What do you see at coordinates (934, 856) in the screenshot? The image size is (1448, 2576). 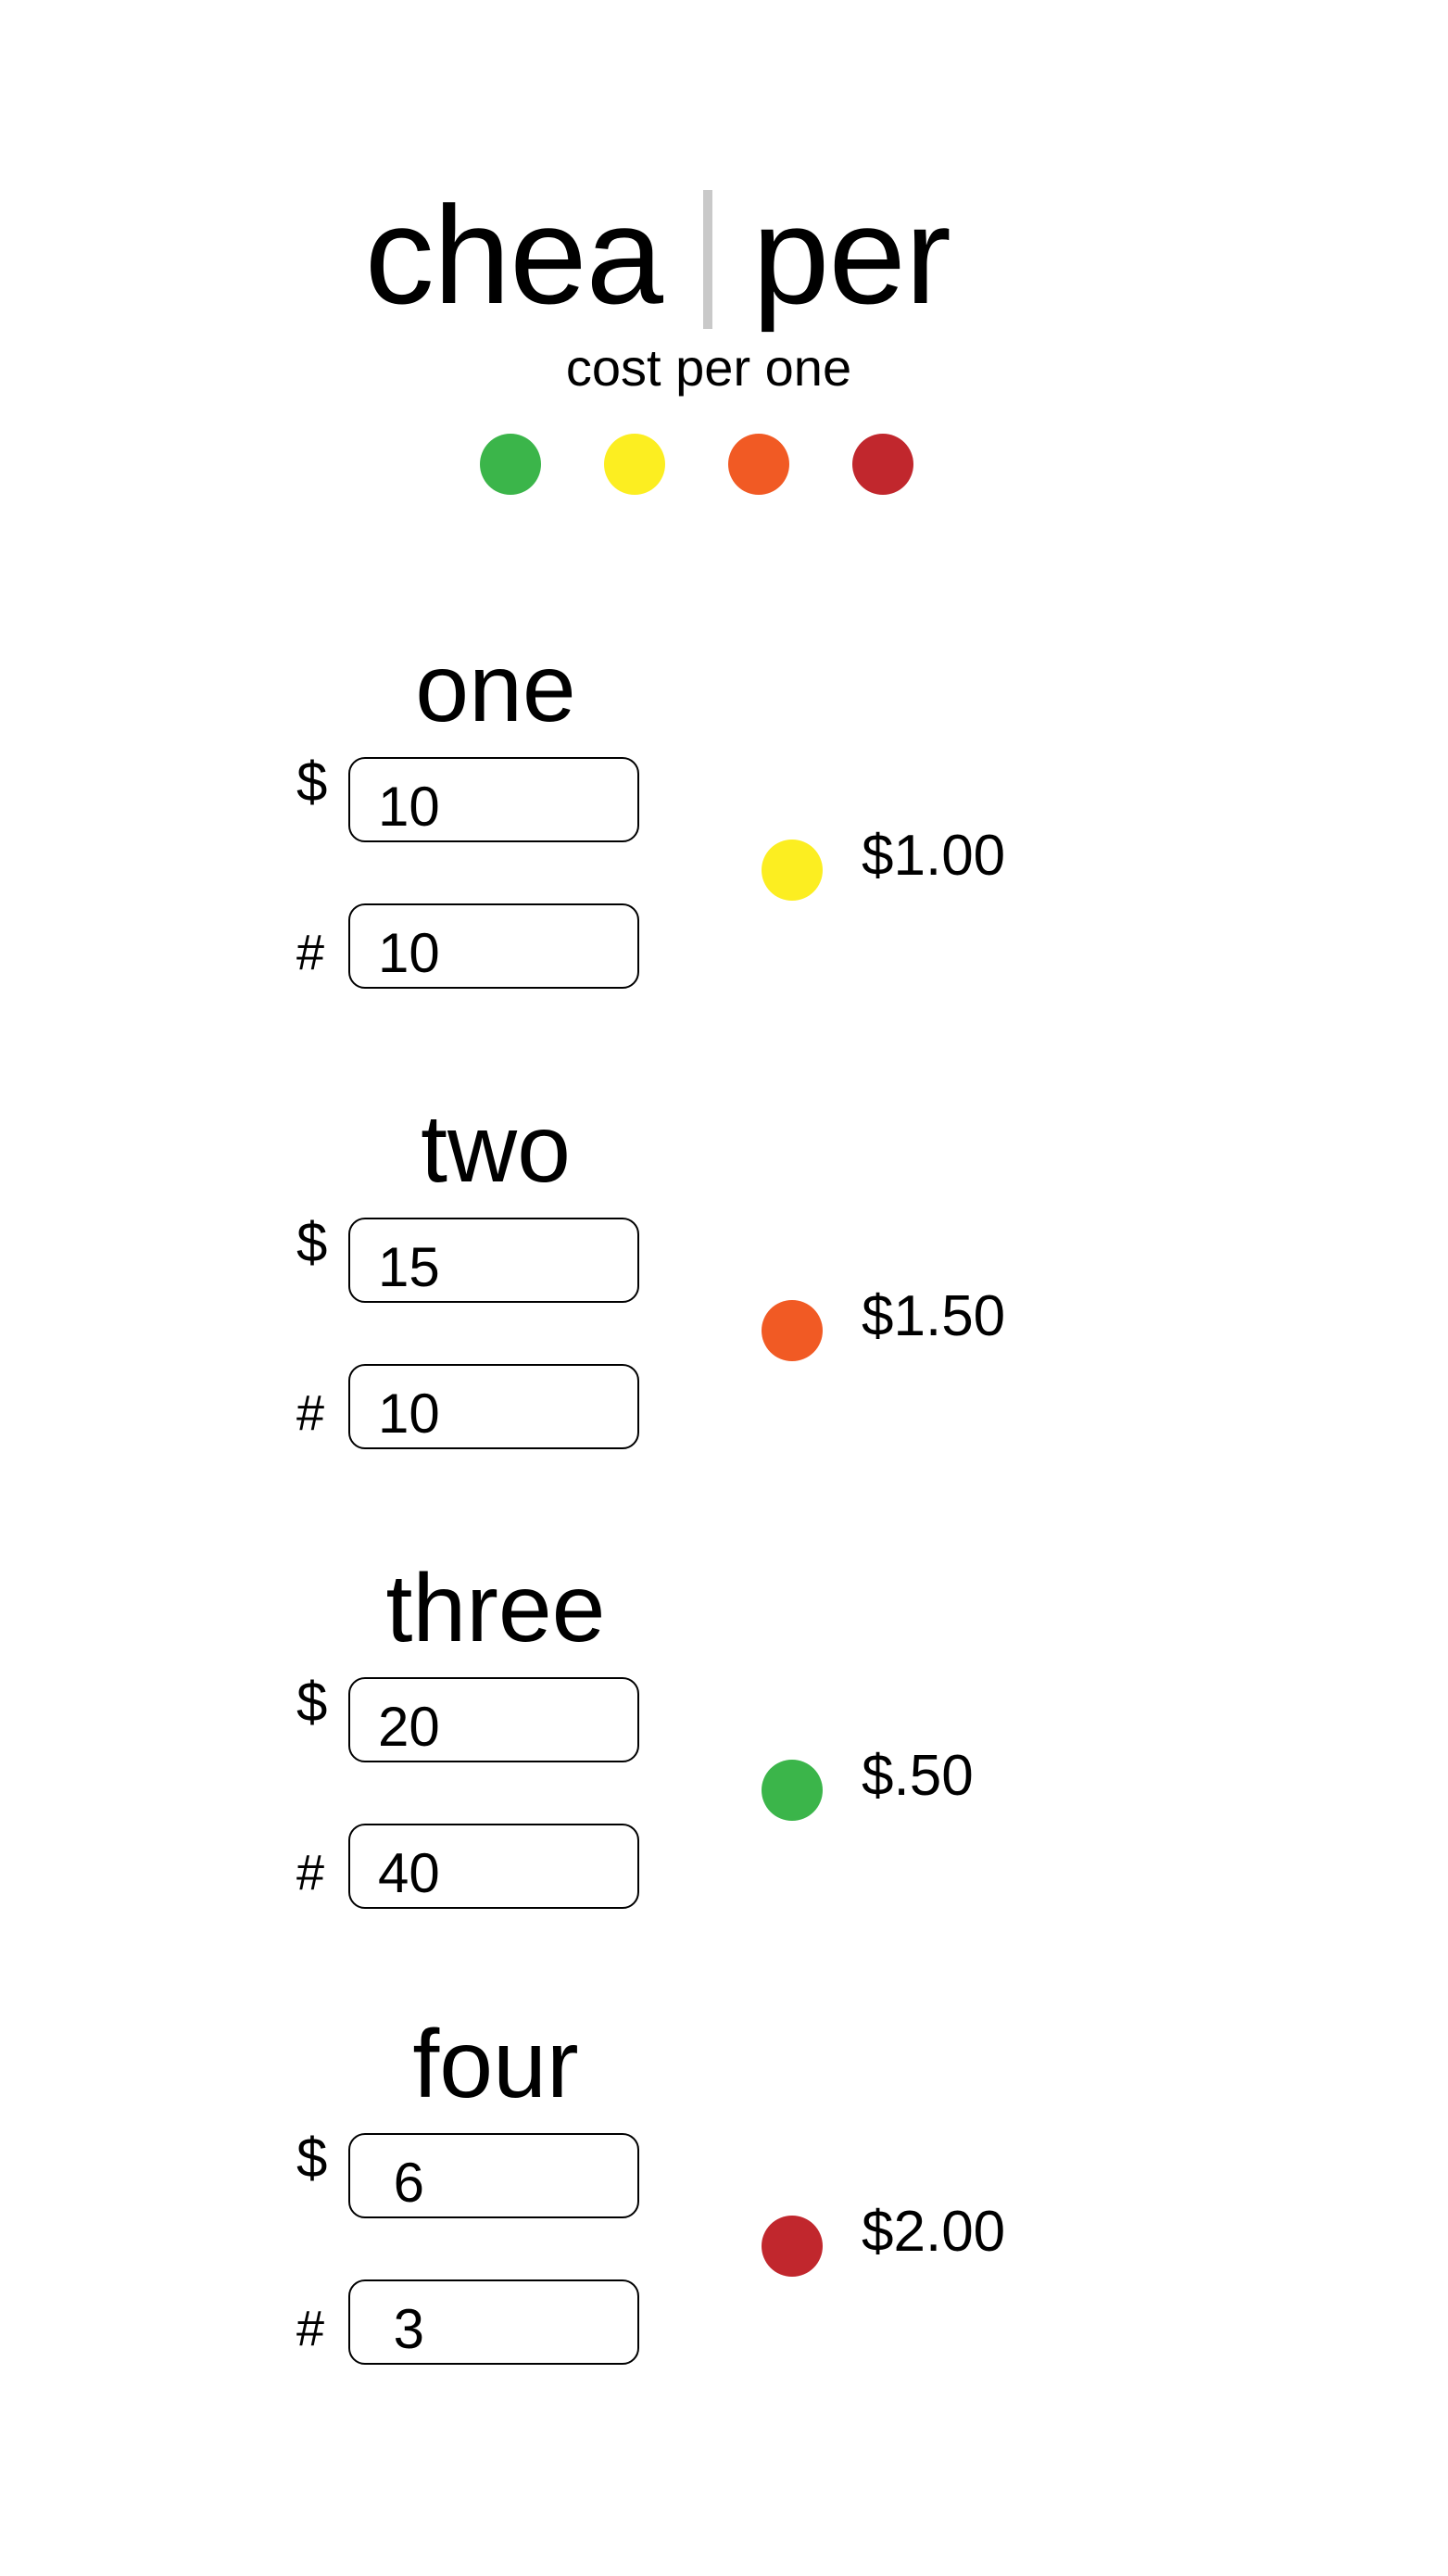 I see `cost-per-one-value: $1.00` at bounding box center [934, 856].